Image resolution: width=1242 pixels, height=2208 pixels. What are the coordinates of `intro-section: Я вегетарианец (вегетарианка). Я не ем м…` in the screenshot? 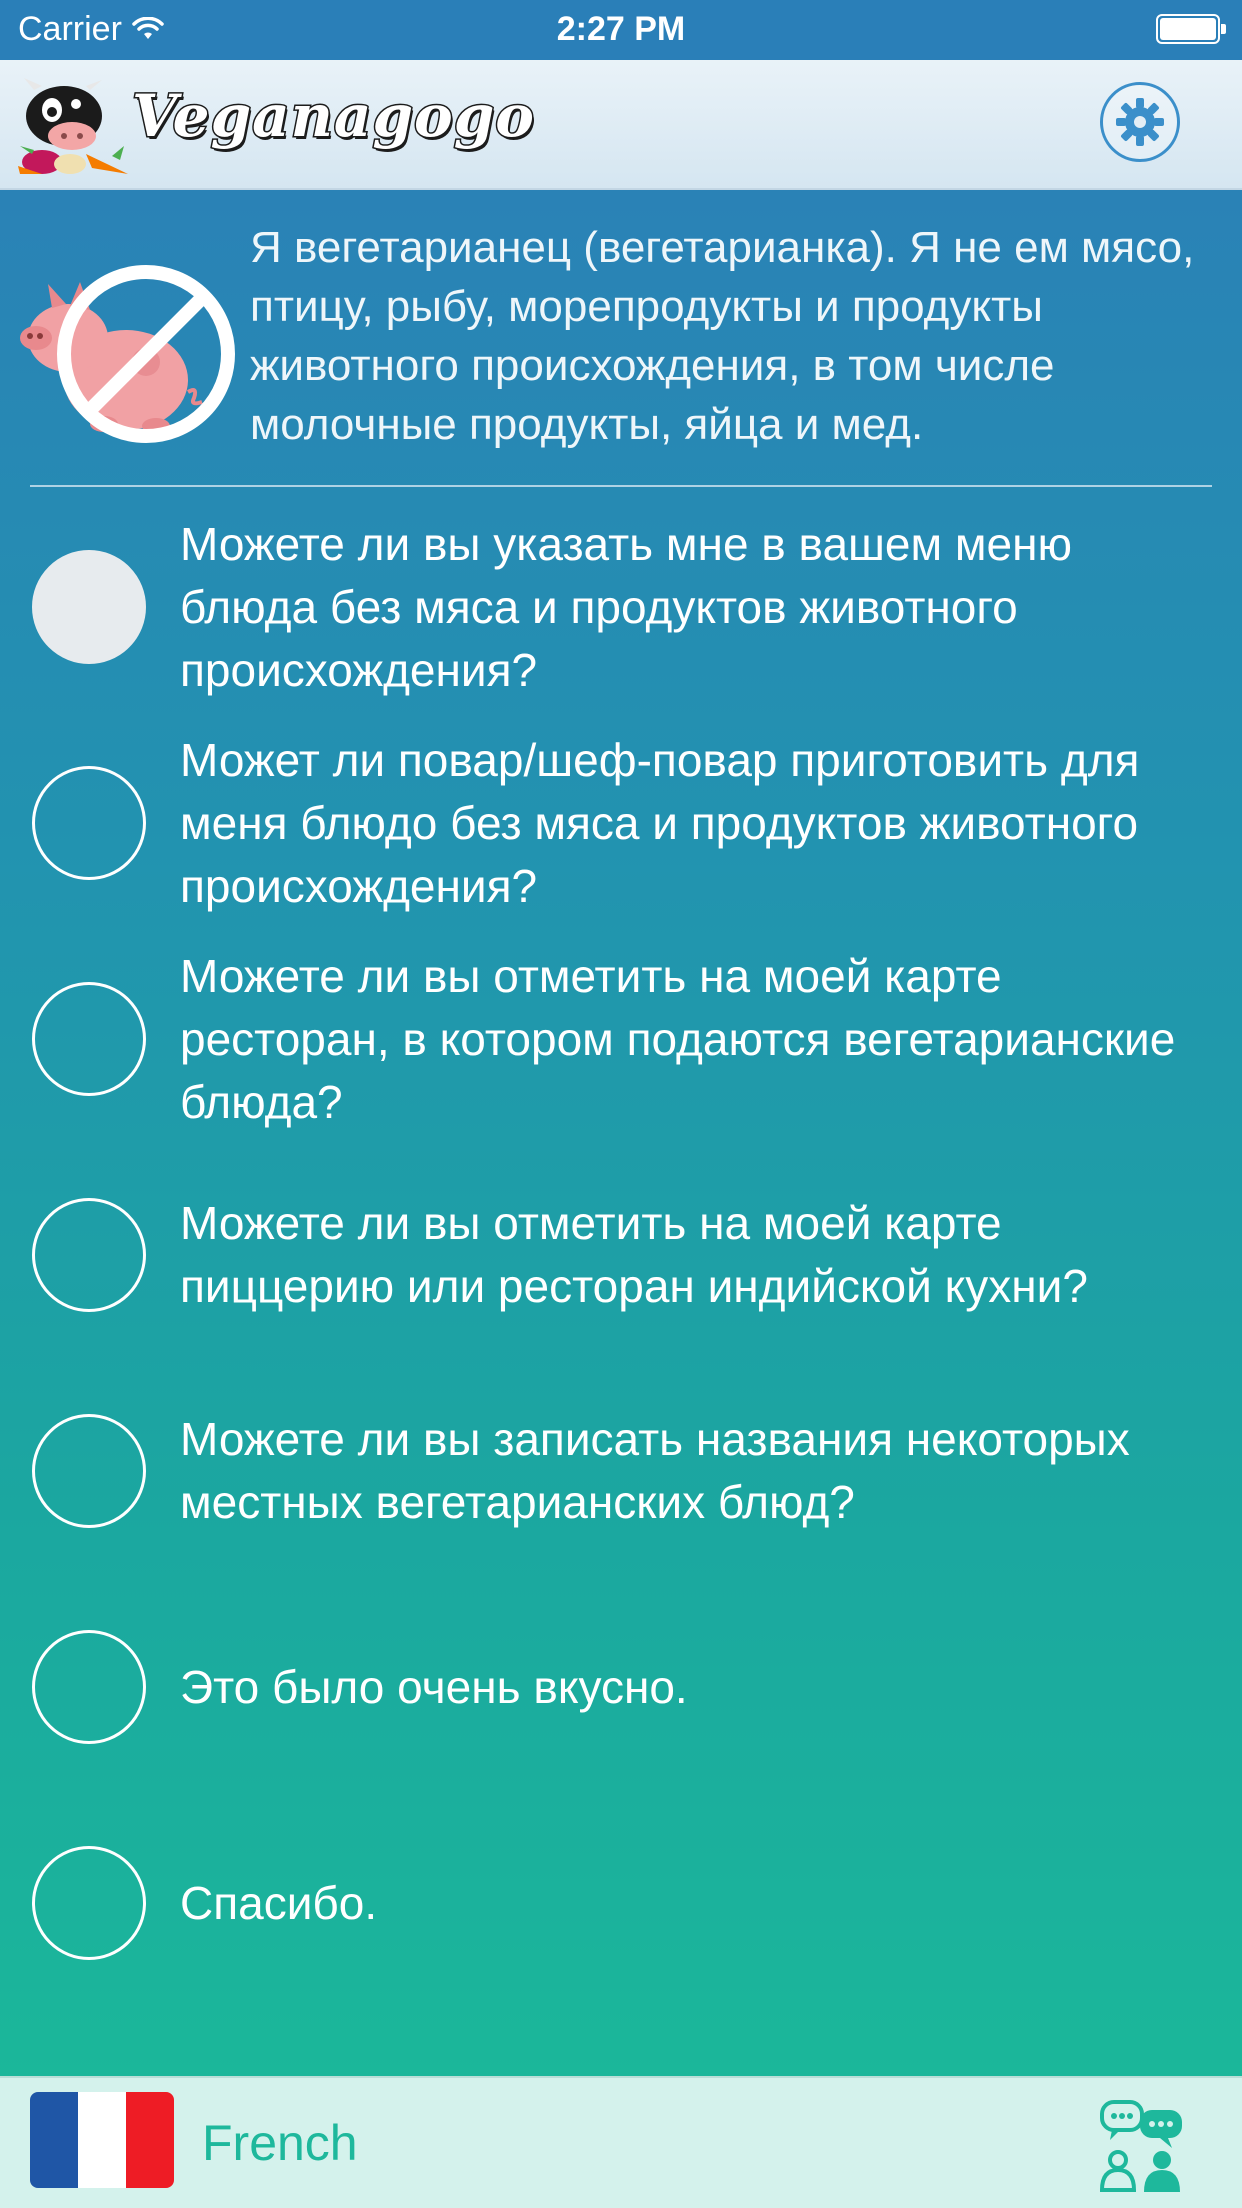 It's located at (621, 338).